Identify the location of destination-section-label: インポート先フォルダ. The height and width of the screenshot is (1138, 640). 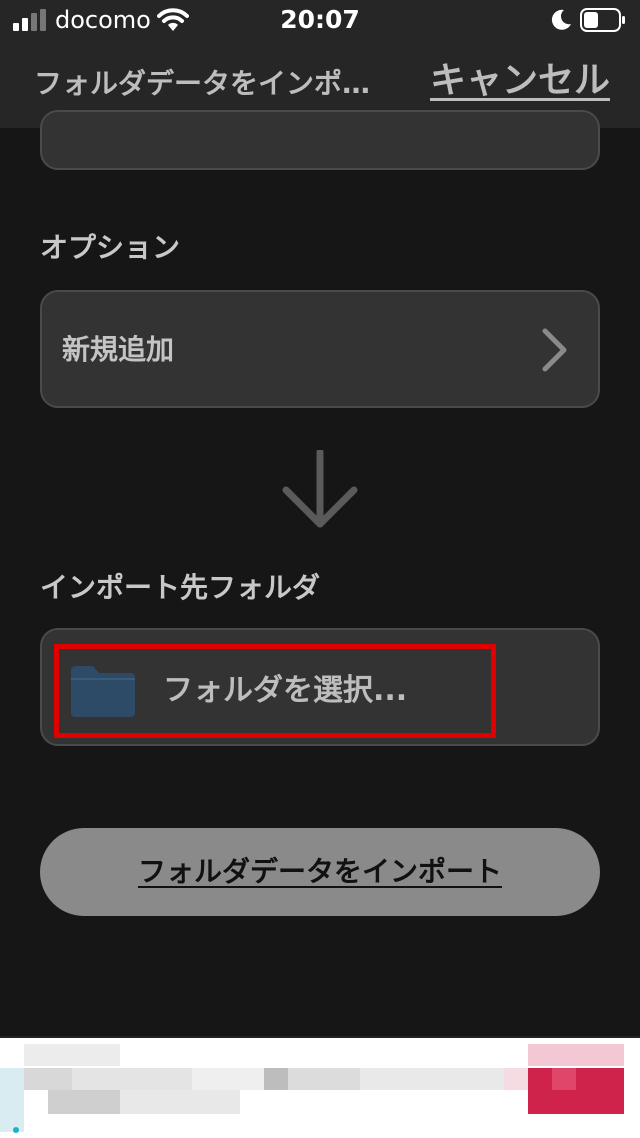
(180, 587).